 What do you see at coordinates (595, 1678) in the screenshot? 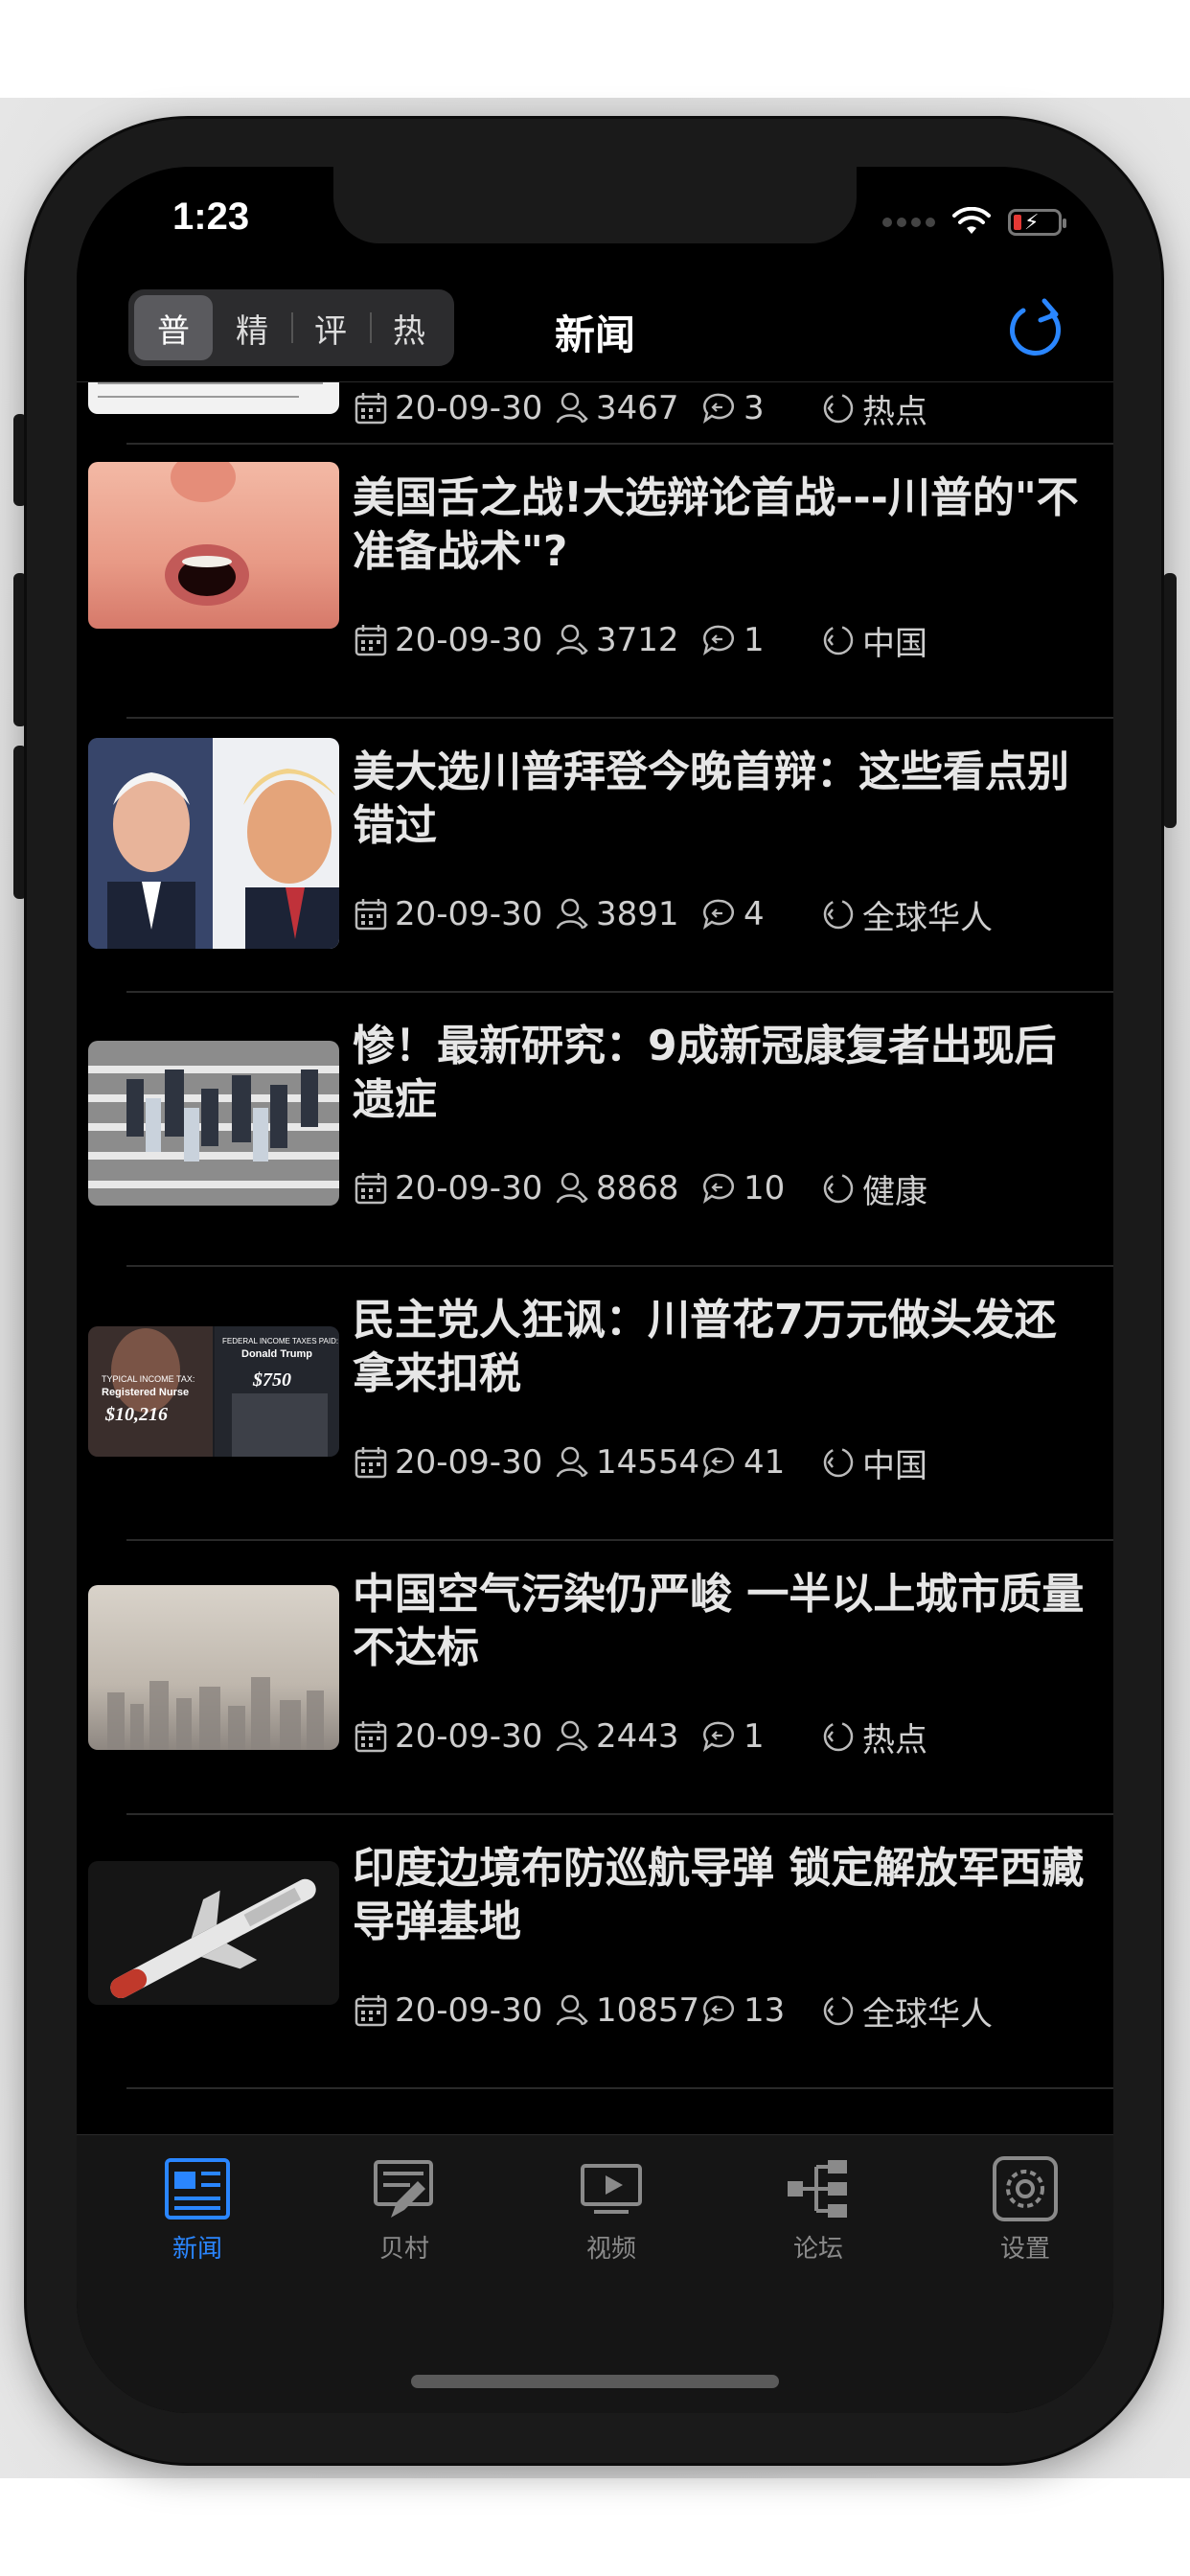
I see `news-item: 中国空气污染仍严峻 一半以上城市质量不达标 20-09-30 2443 1 热点` at bounding box center [595, 1678].